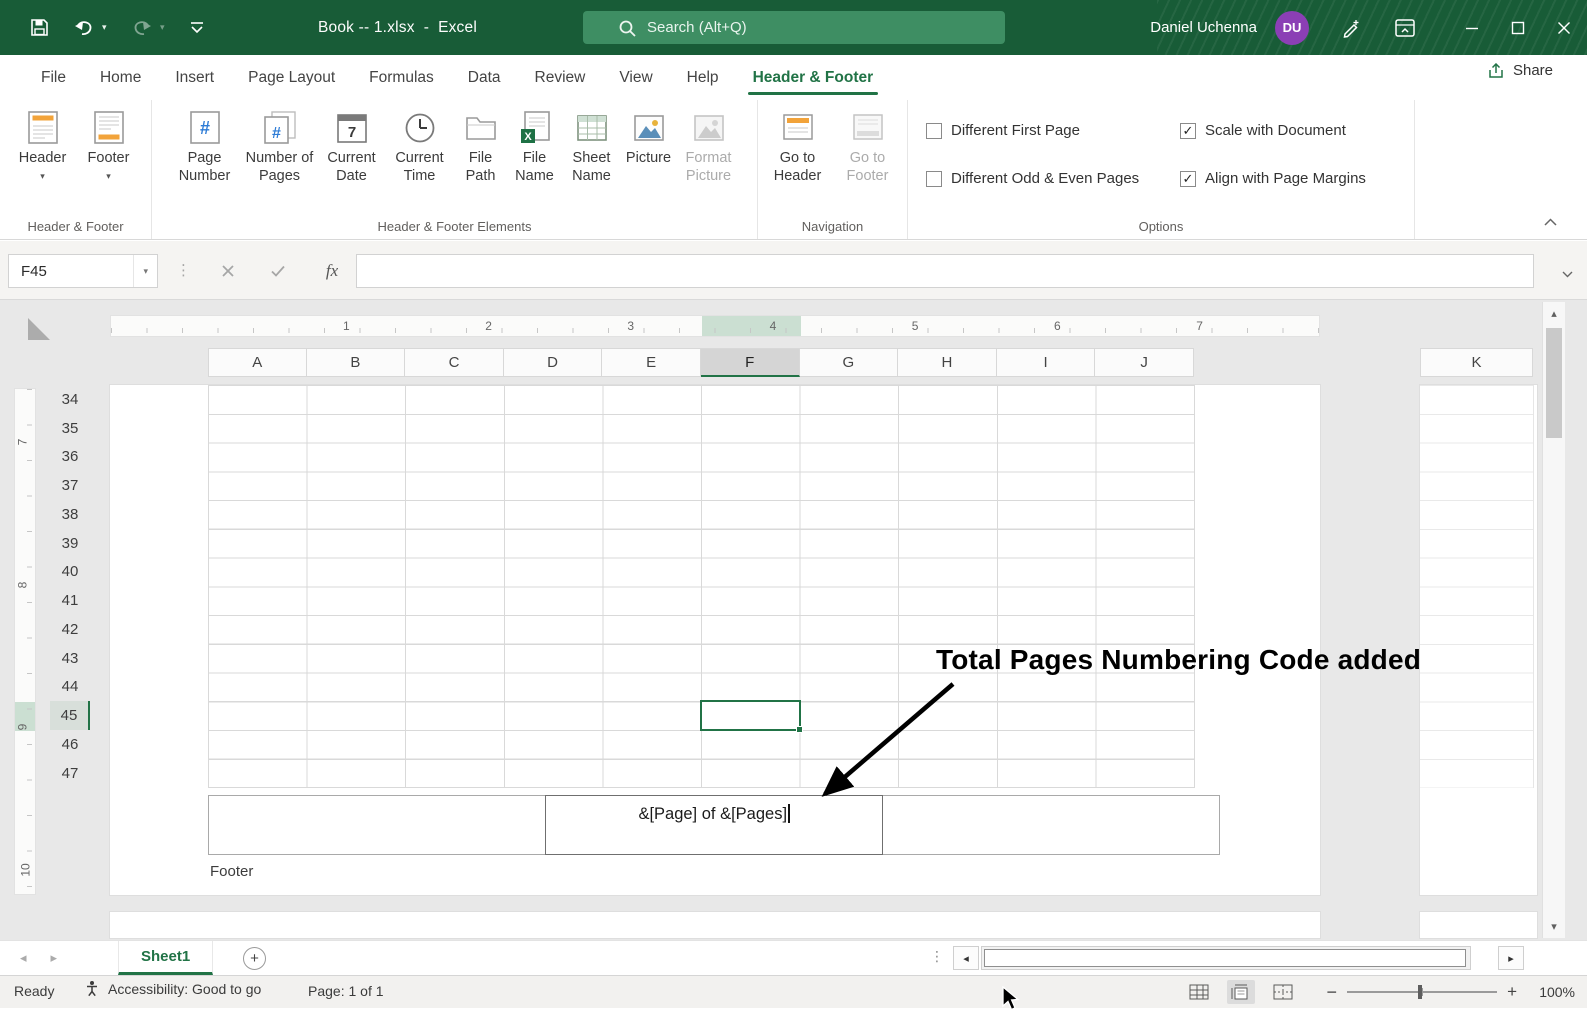 Image resolution: width=1587 pixels, height=1020 pixels. Describe the element at coordinates (70, 715) in the screenshot. I see `row-header-45: 45` at that location.